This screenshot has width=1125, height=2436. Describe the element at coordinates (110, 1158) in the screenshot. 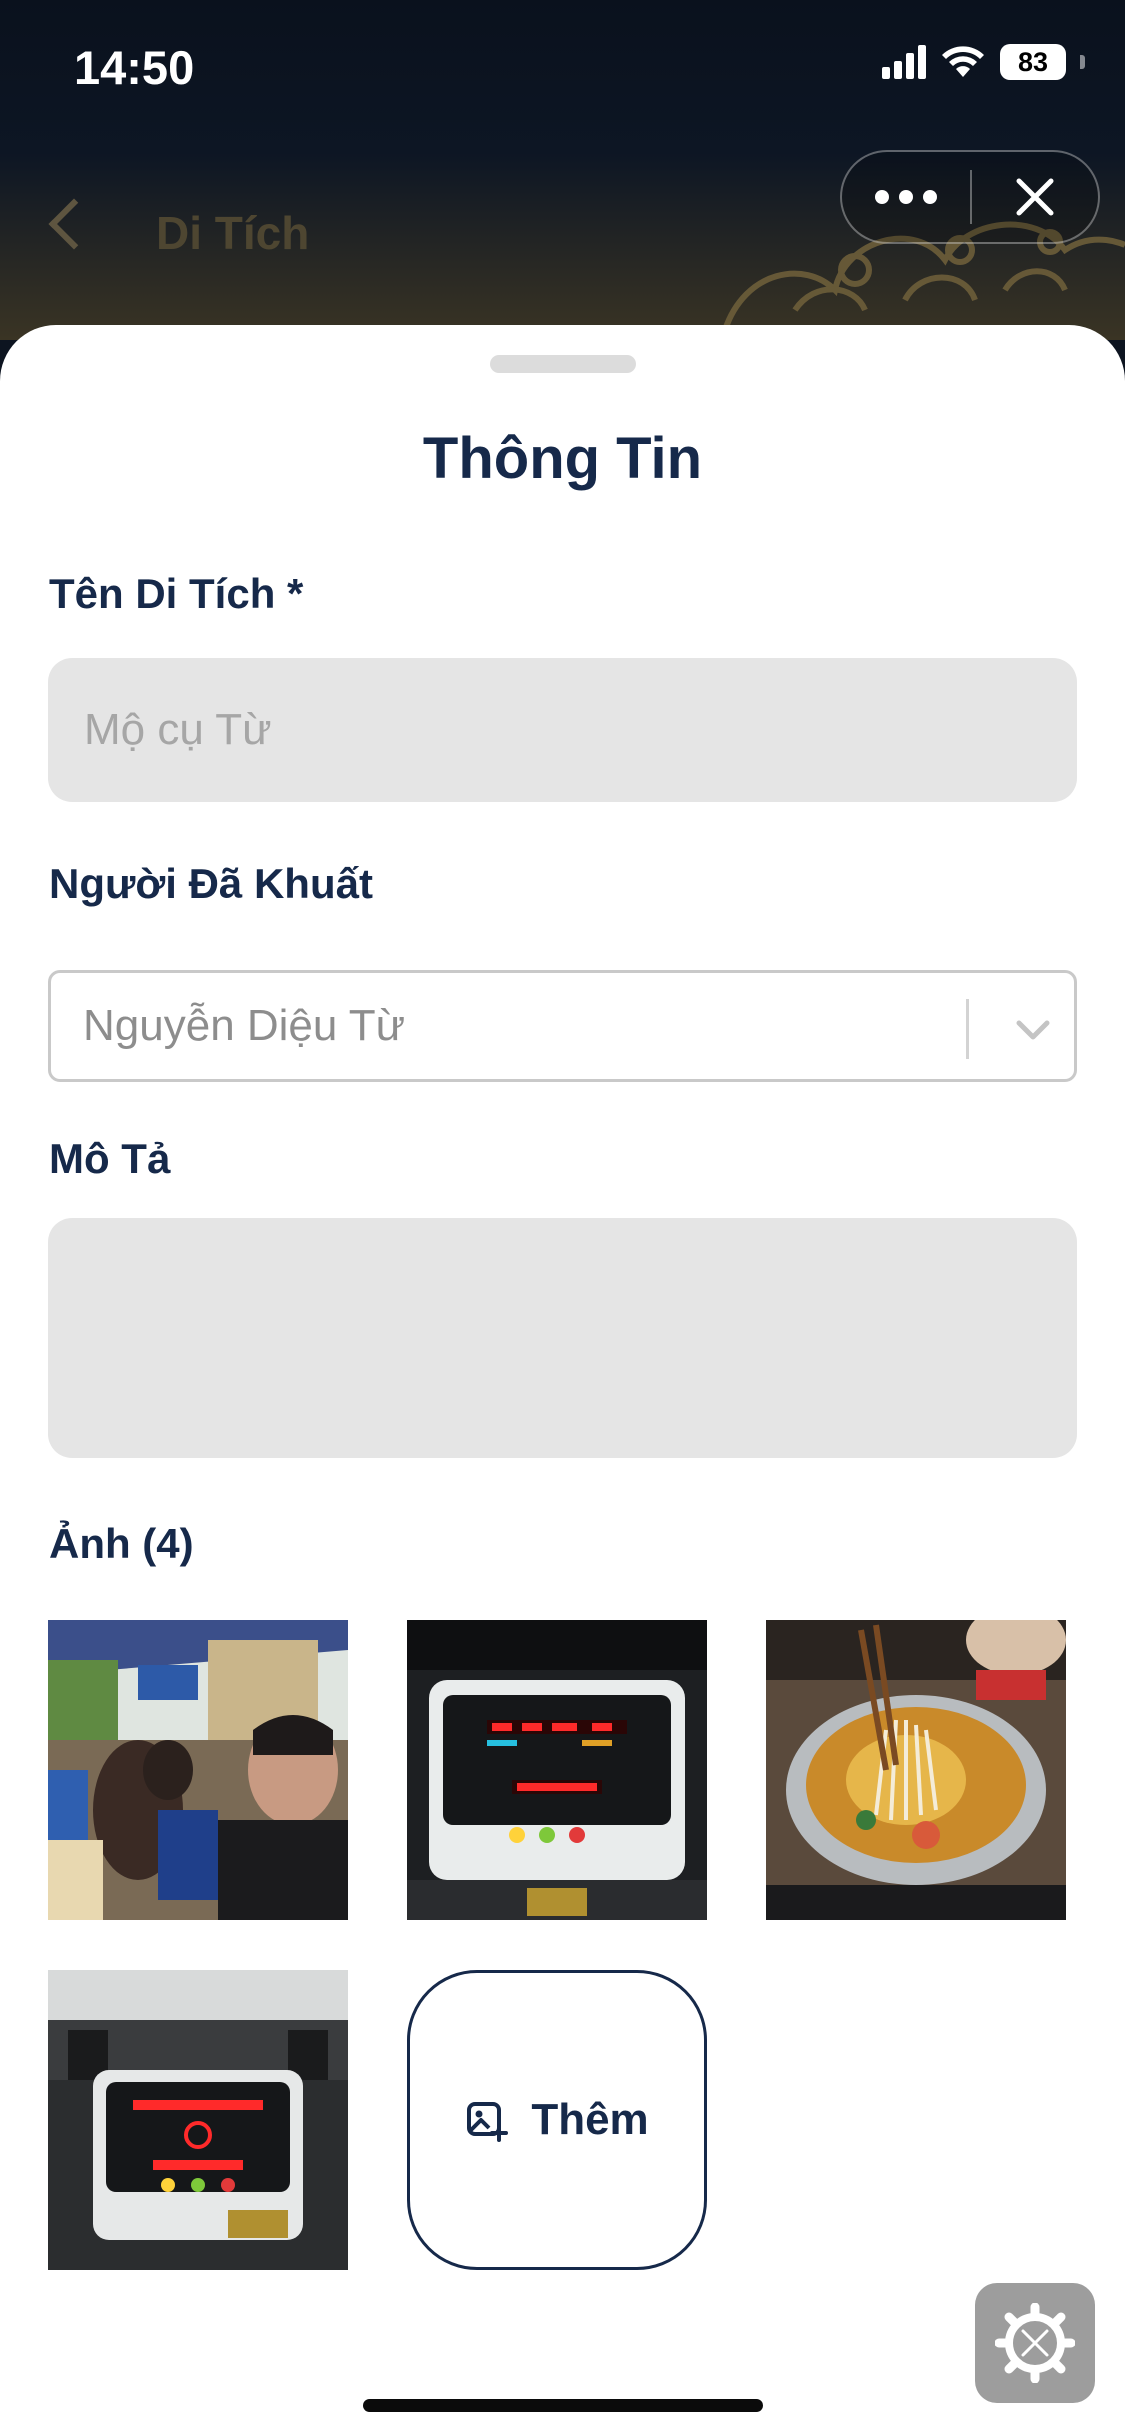

I see `description-label: Mô Tả` at that location.